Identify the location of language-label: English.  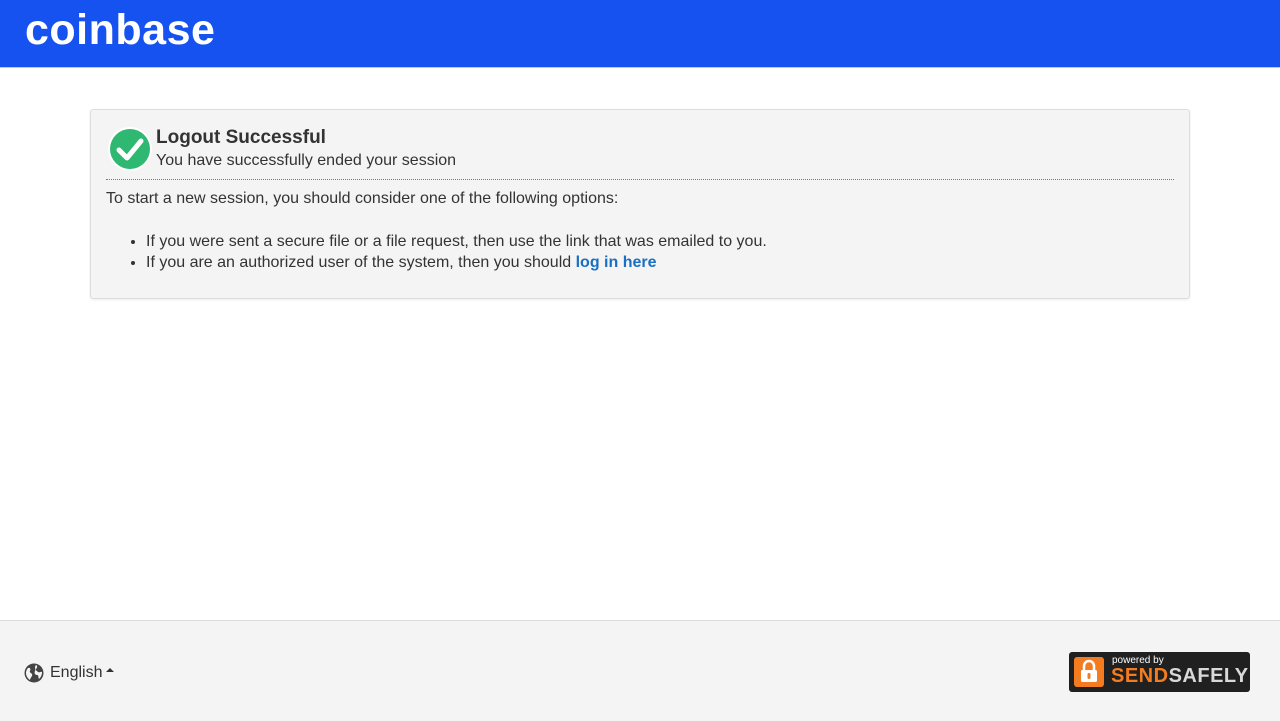
(76, 672).